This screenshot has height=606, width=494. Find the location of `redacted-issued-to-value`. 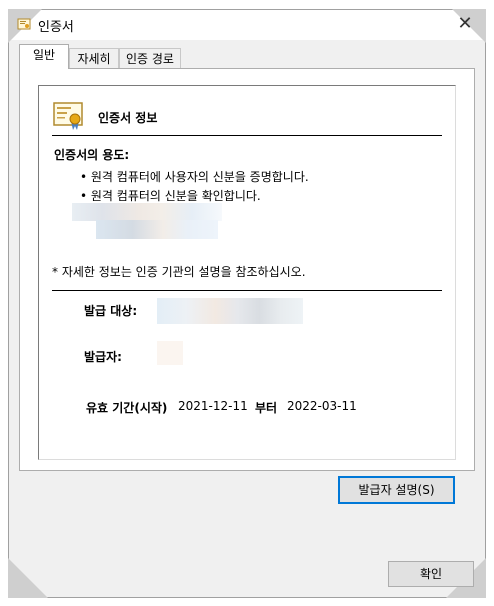

redacted-issued-to-value is located at coordinates (230, 311).